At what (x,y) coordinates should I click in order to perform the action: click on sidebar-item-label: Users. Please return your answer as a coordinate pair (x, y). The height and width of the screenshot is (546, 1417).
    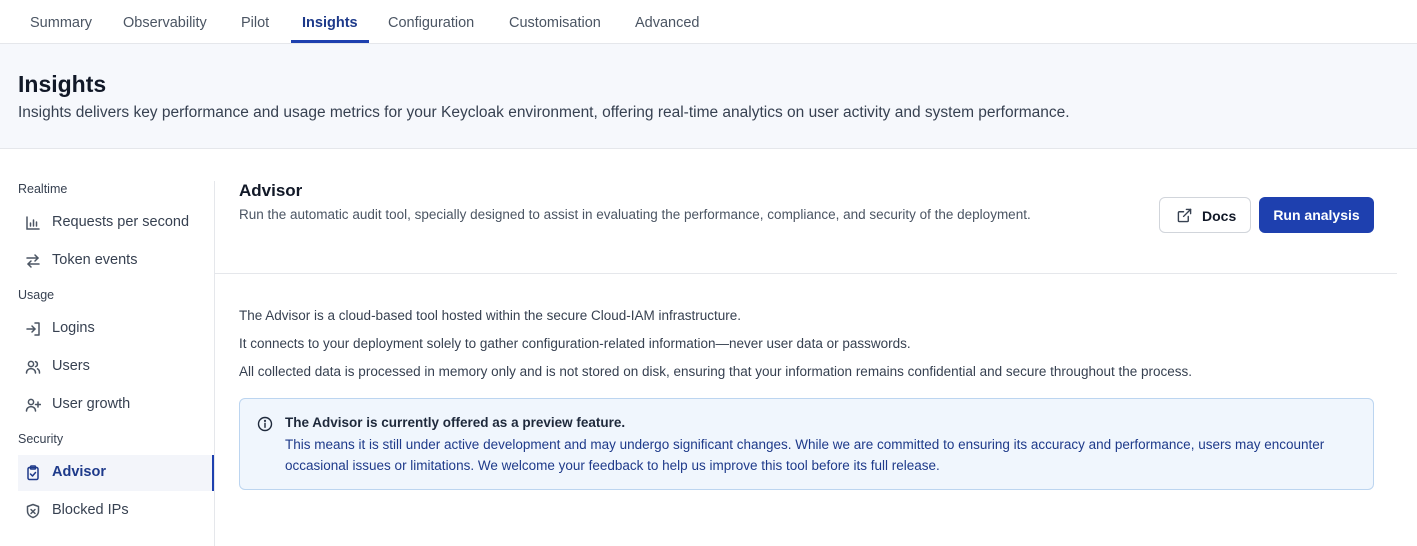
    Looking at the image, I should click on (71, 366).